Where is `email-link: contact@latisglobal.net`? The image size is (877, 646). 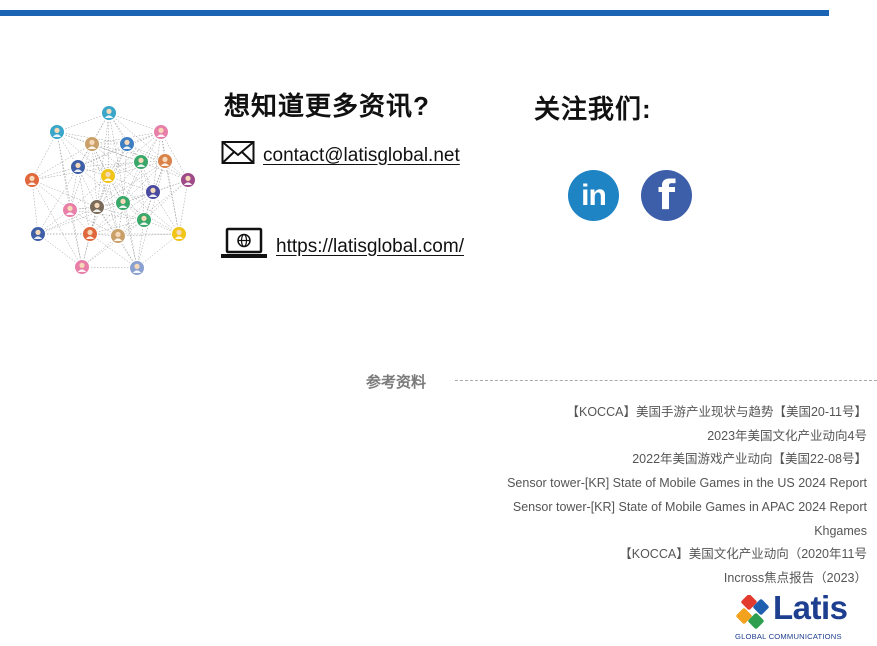 email-link: contact@latisglobal.net is located at coordinates (361, 156).